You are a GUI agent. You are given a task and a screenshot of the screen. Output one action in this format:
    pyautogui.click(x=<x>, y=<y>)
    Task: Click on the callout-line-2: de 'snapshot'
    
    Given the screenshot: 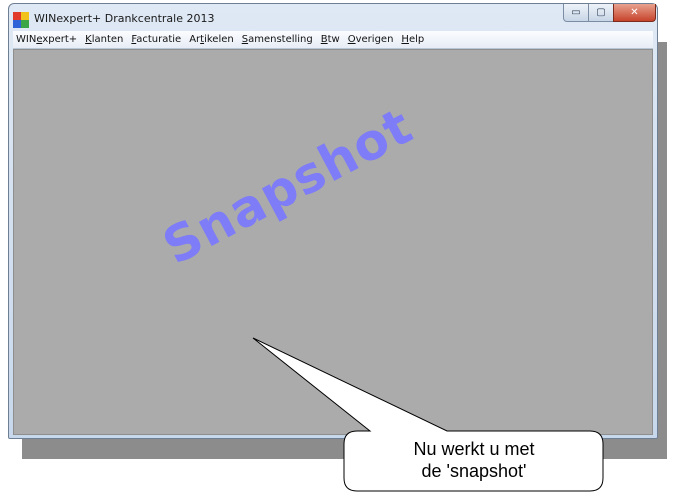 What is the action you would take?
    pyautogui.click(x=474, y=470)
    